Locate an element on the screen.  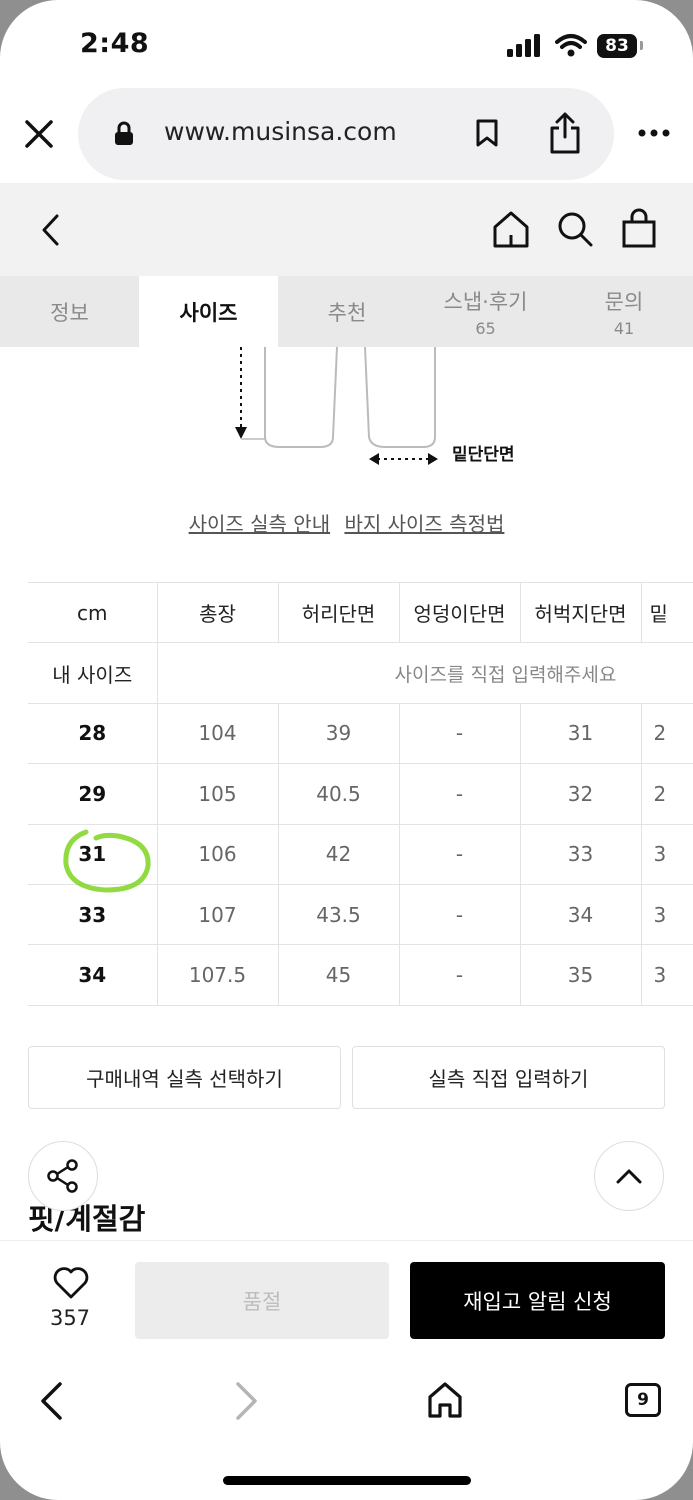
header-rise-truncated: 밑 is located at coordinates (666, 612).